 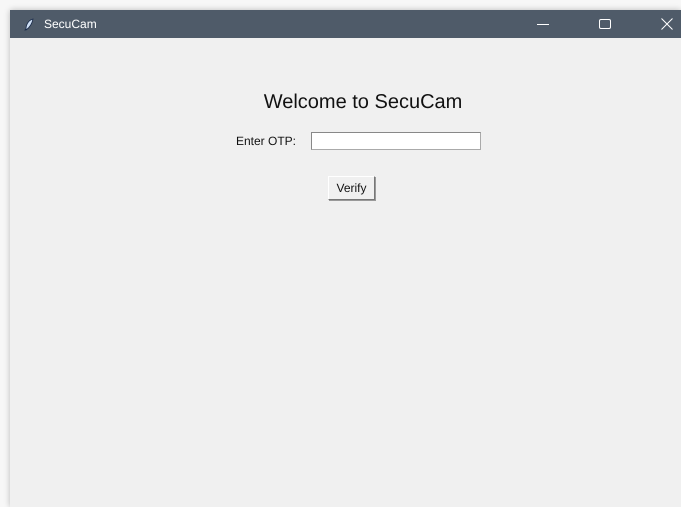 What do you see at coordinates (70, 24) in the screenshot?
I see `window-title: SecuCam` at bounding box center [70, 24].